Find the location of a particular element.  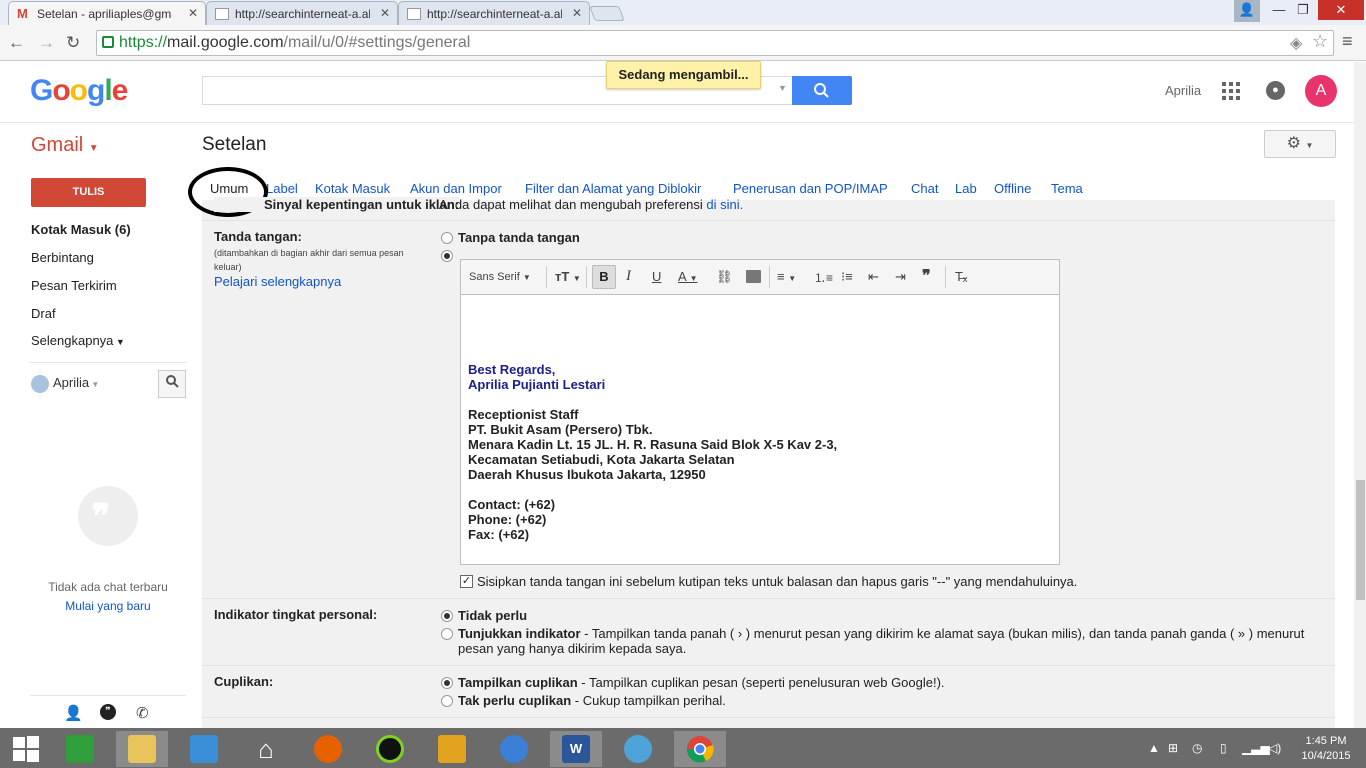

tab-chat: Chat is located at coordinates (924, 188).